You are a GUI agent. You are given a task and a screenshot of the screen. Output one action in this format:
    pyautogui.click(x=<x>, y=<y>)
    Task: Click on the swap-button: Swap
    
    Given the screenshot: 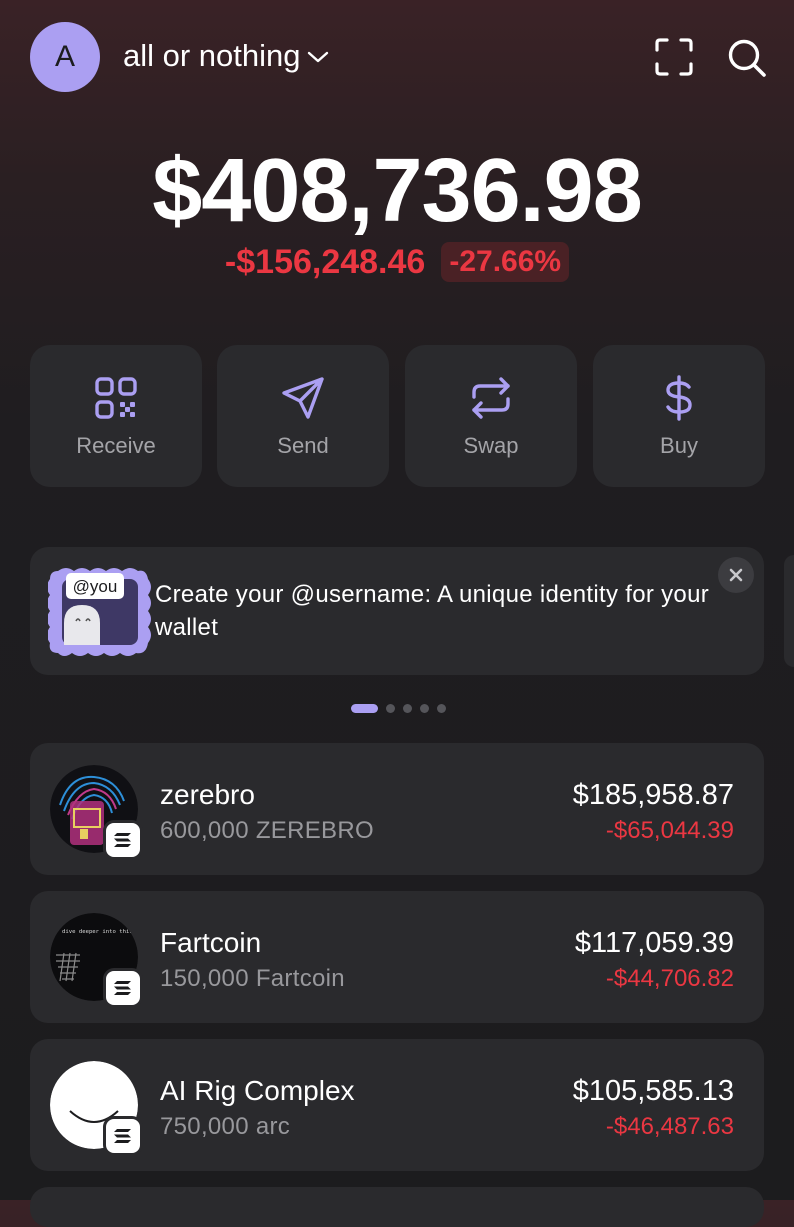 What is the action you would take?
    pyautogui.click(x=491, y=416)
    